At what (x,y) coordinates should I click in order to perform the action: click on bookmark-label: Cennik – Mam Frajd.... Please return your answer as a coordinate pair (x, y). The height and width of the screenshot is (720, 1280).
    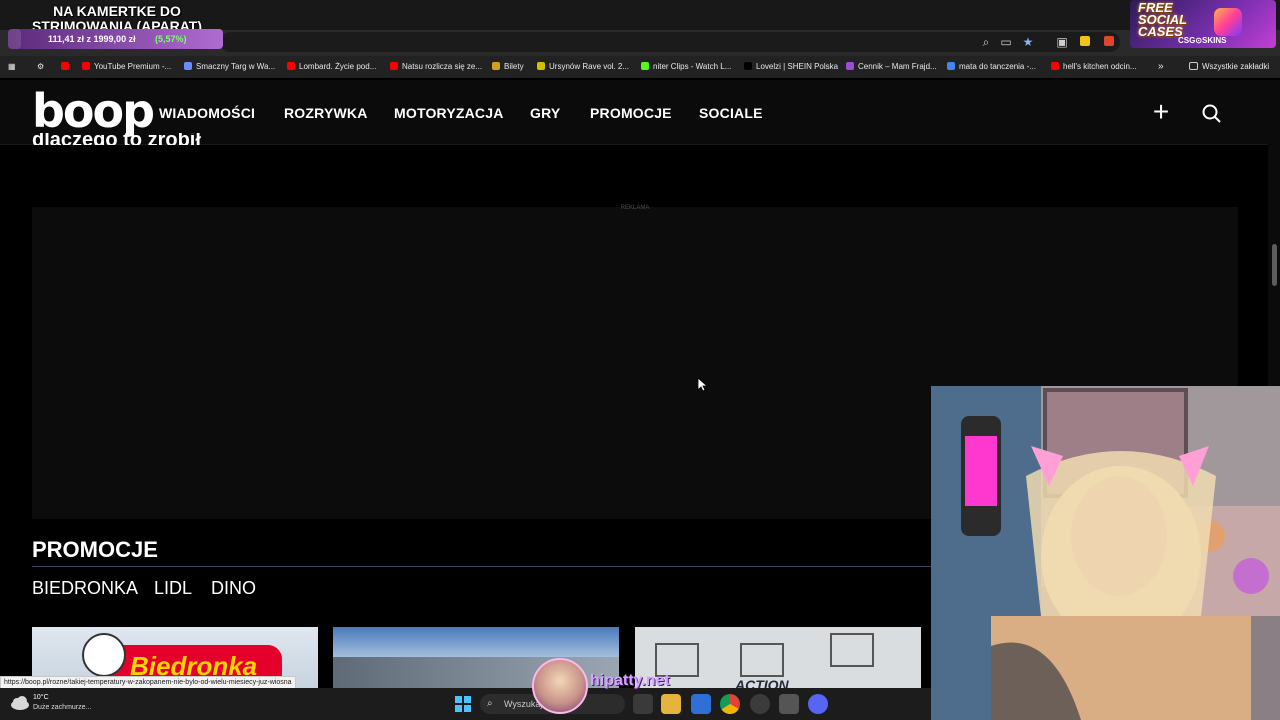
    Looking at the image, I should click on (897, 66).